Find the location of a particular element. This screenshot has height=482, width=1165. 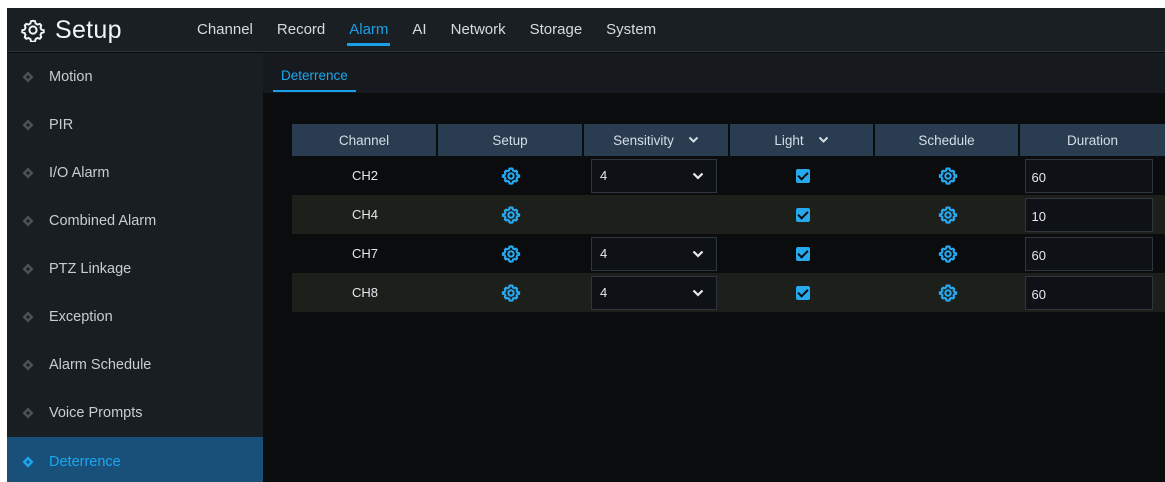

column-header-sensitivity: Sensitivity is located at coordinates (657, 140).